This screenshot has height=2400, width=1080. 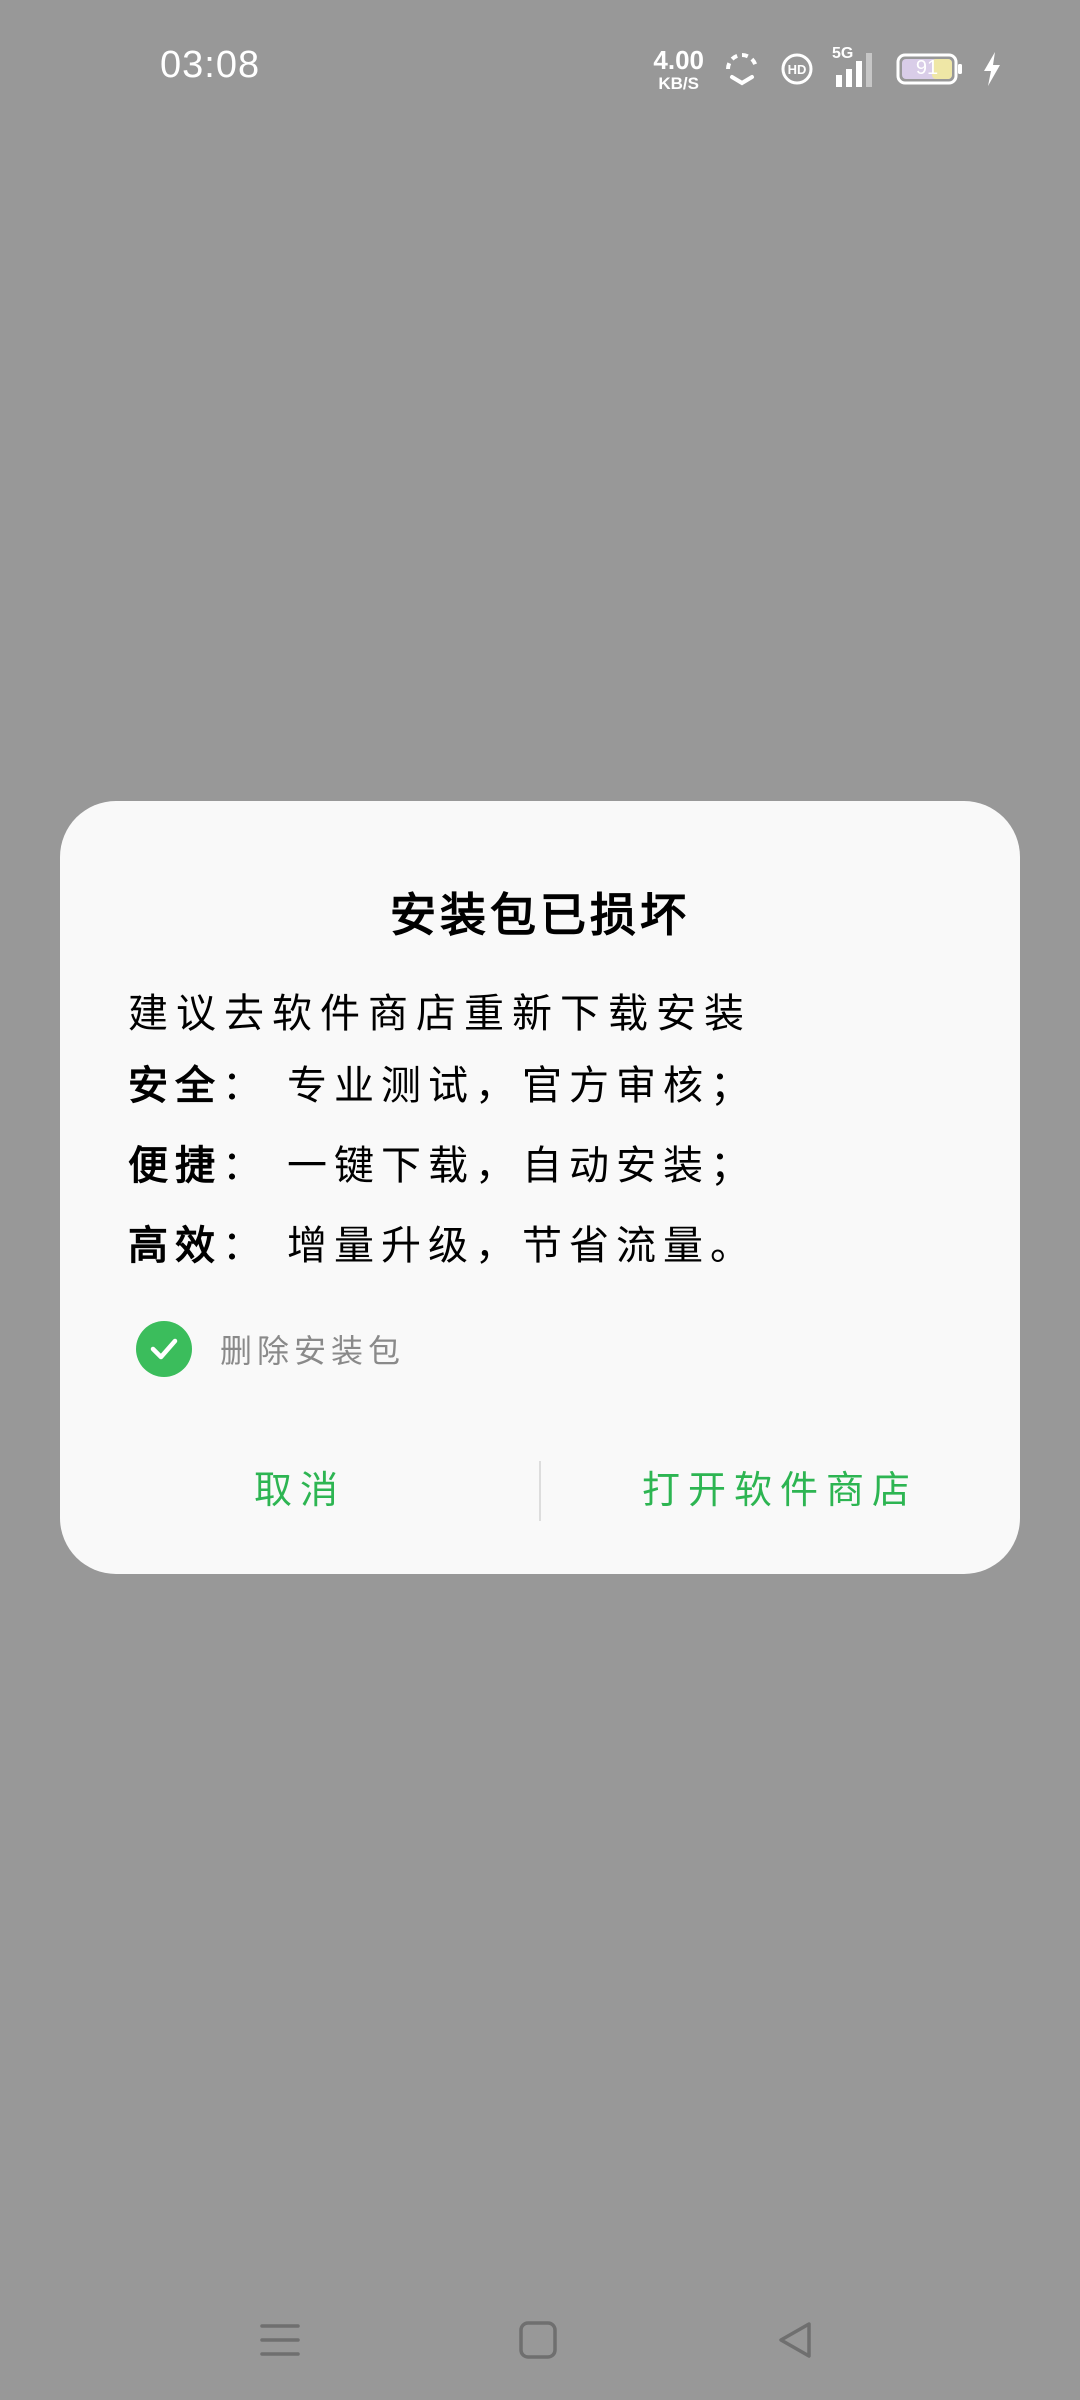 I want to click on feature-safety: 安全： 专业测试，官方审核；, so click(x=442, y=1082).